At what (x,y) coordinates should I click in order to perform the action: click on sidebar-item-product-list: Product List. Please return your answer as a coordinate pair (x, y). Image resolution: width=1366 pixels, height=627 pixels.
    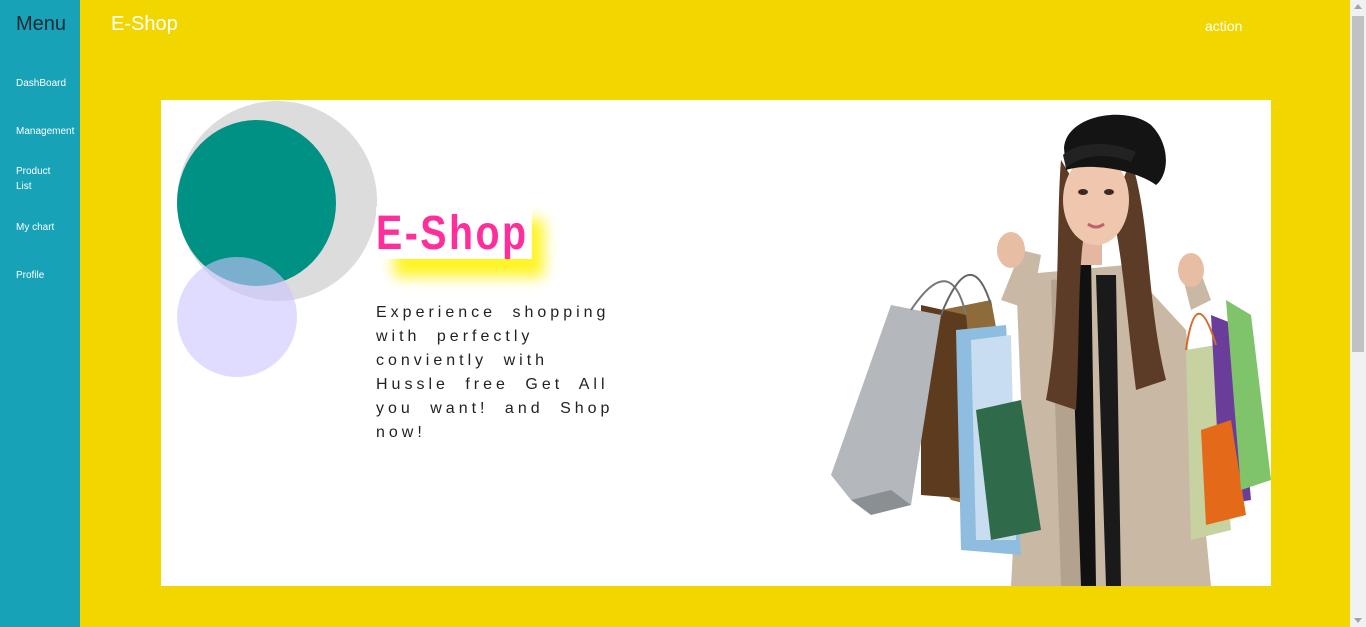
    Looking at the image, I should click on (38, 179).